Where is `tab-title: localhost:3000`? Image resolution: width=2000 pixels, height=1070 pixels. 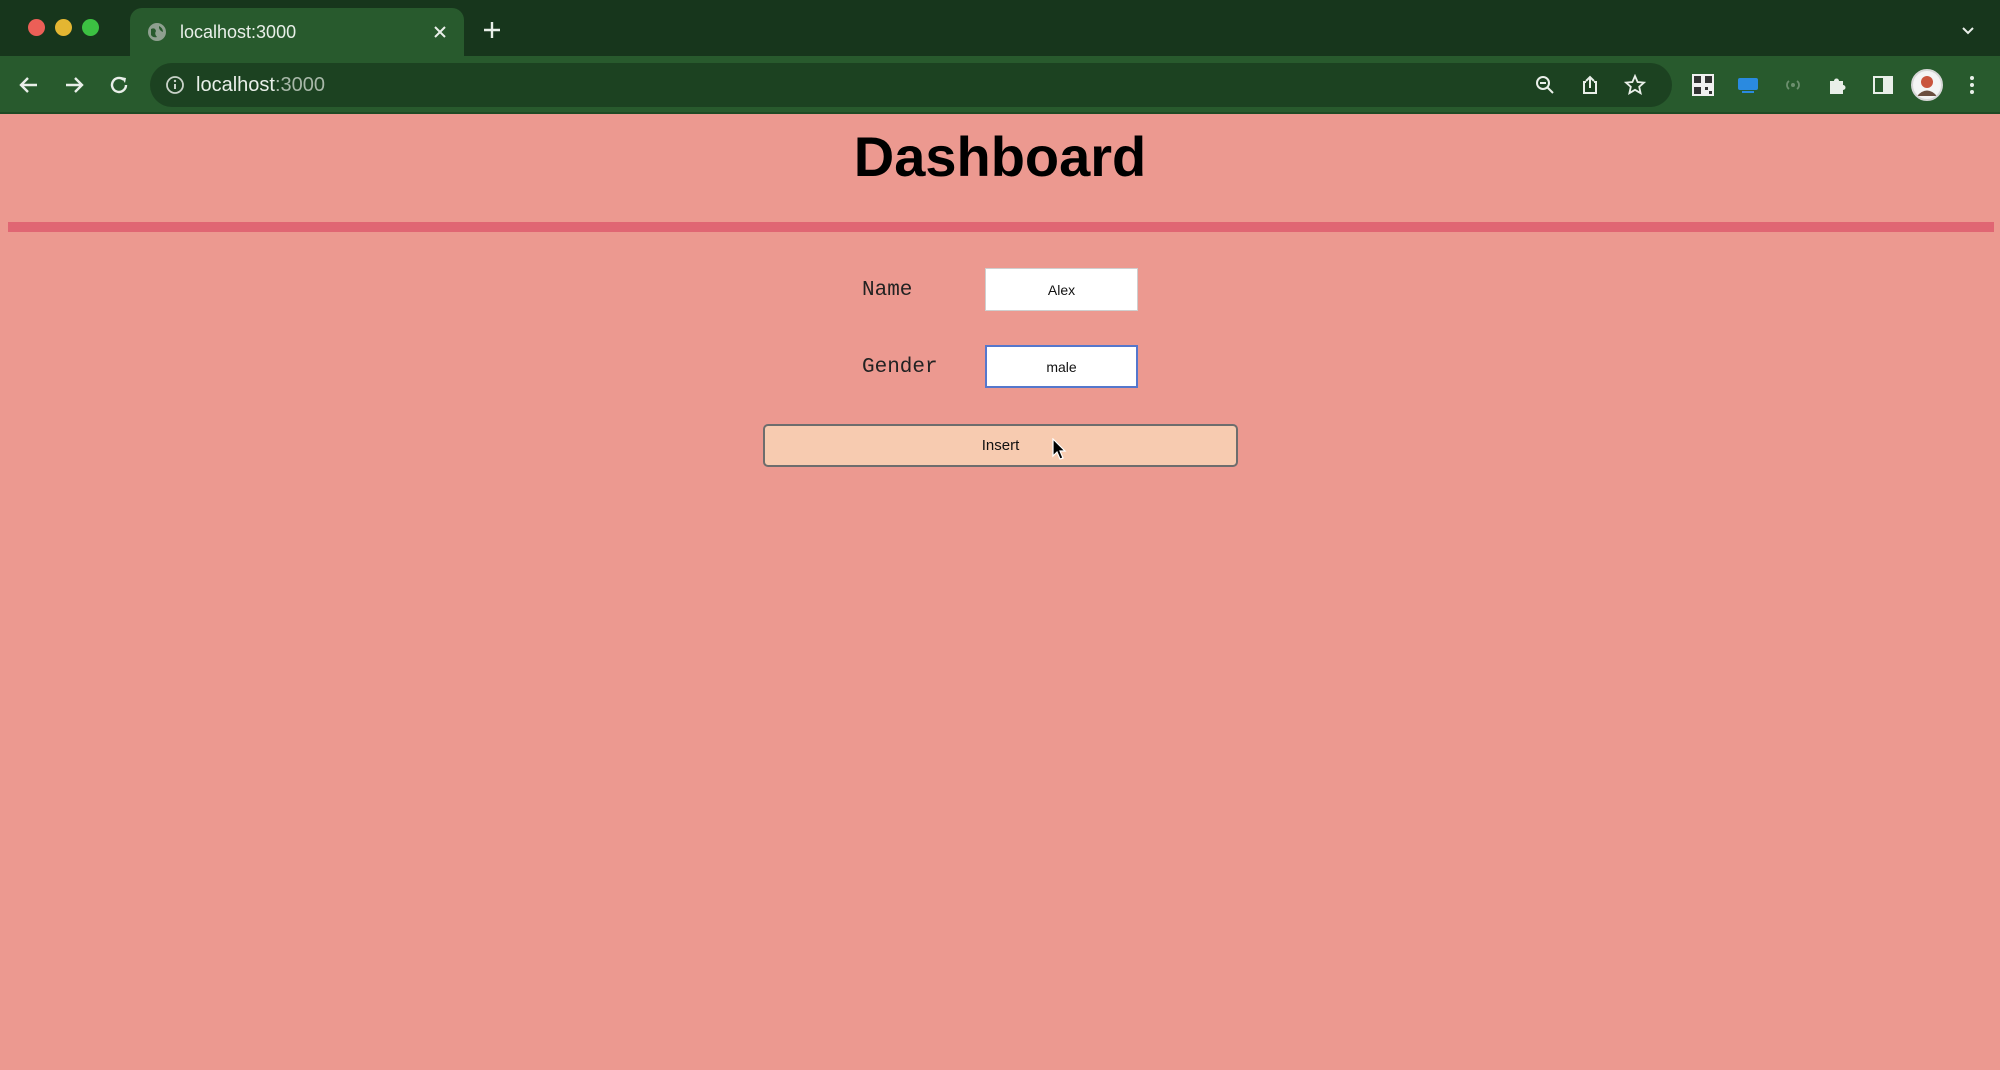
tab-title: localhost:3000 is located at coordinates (238, 32).